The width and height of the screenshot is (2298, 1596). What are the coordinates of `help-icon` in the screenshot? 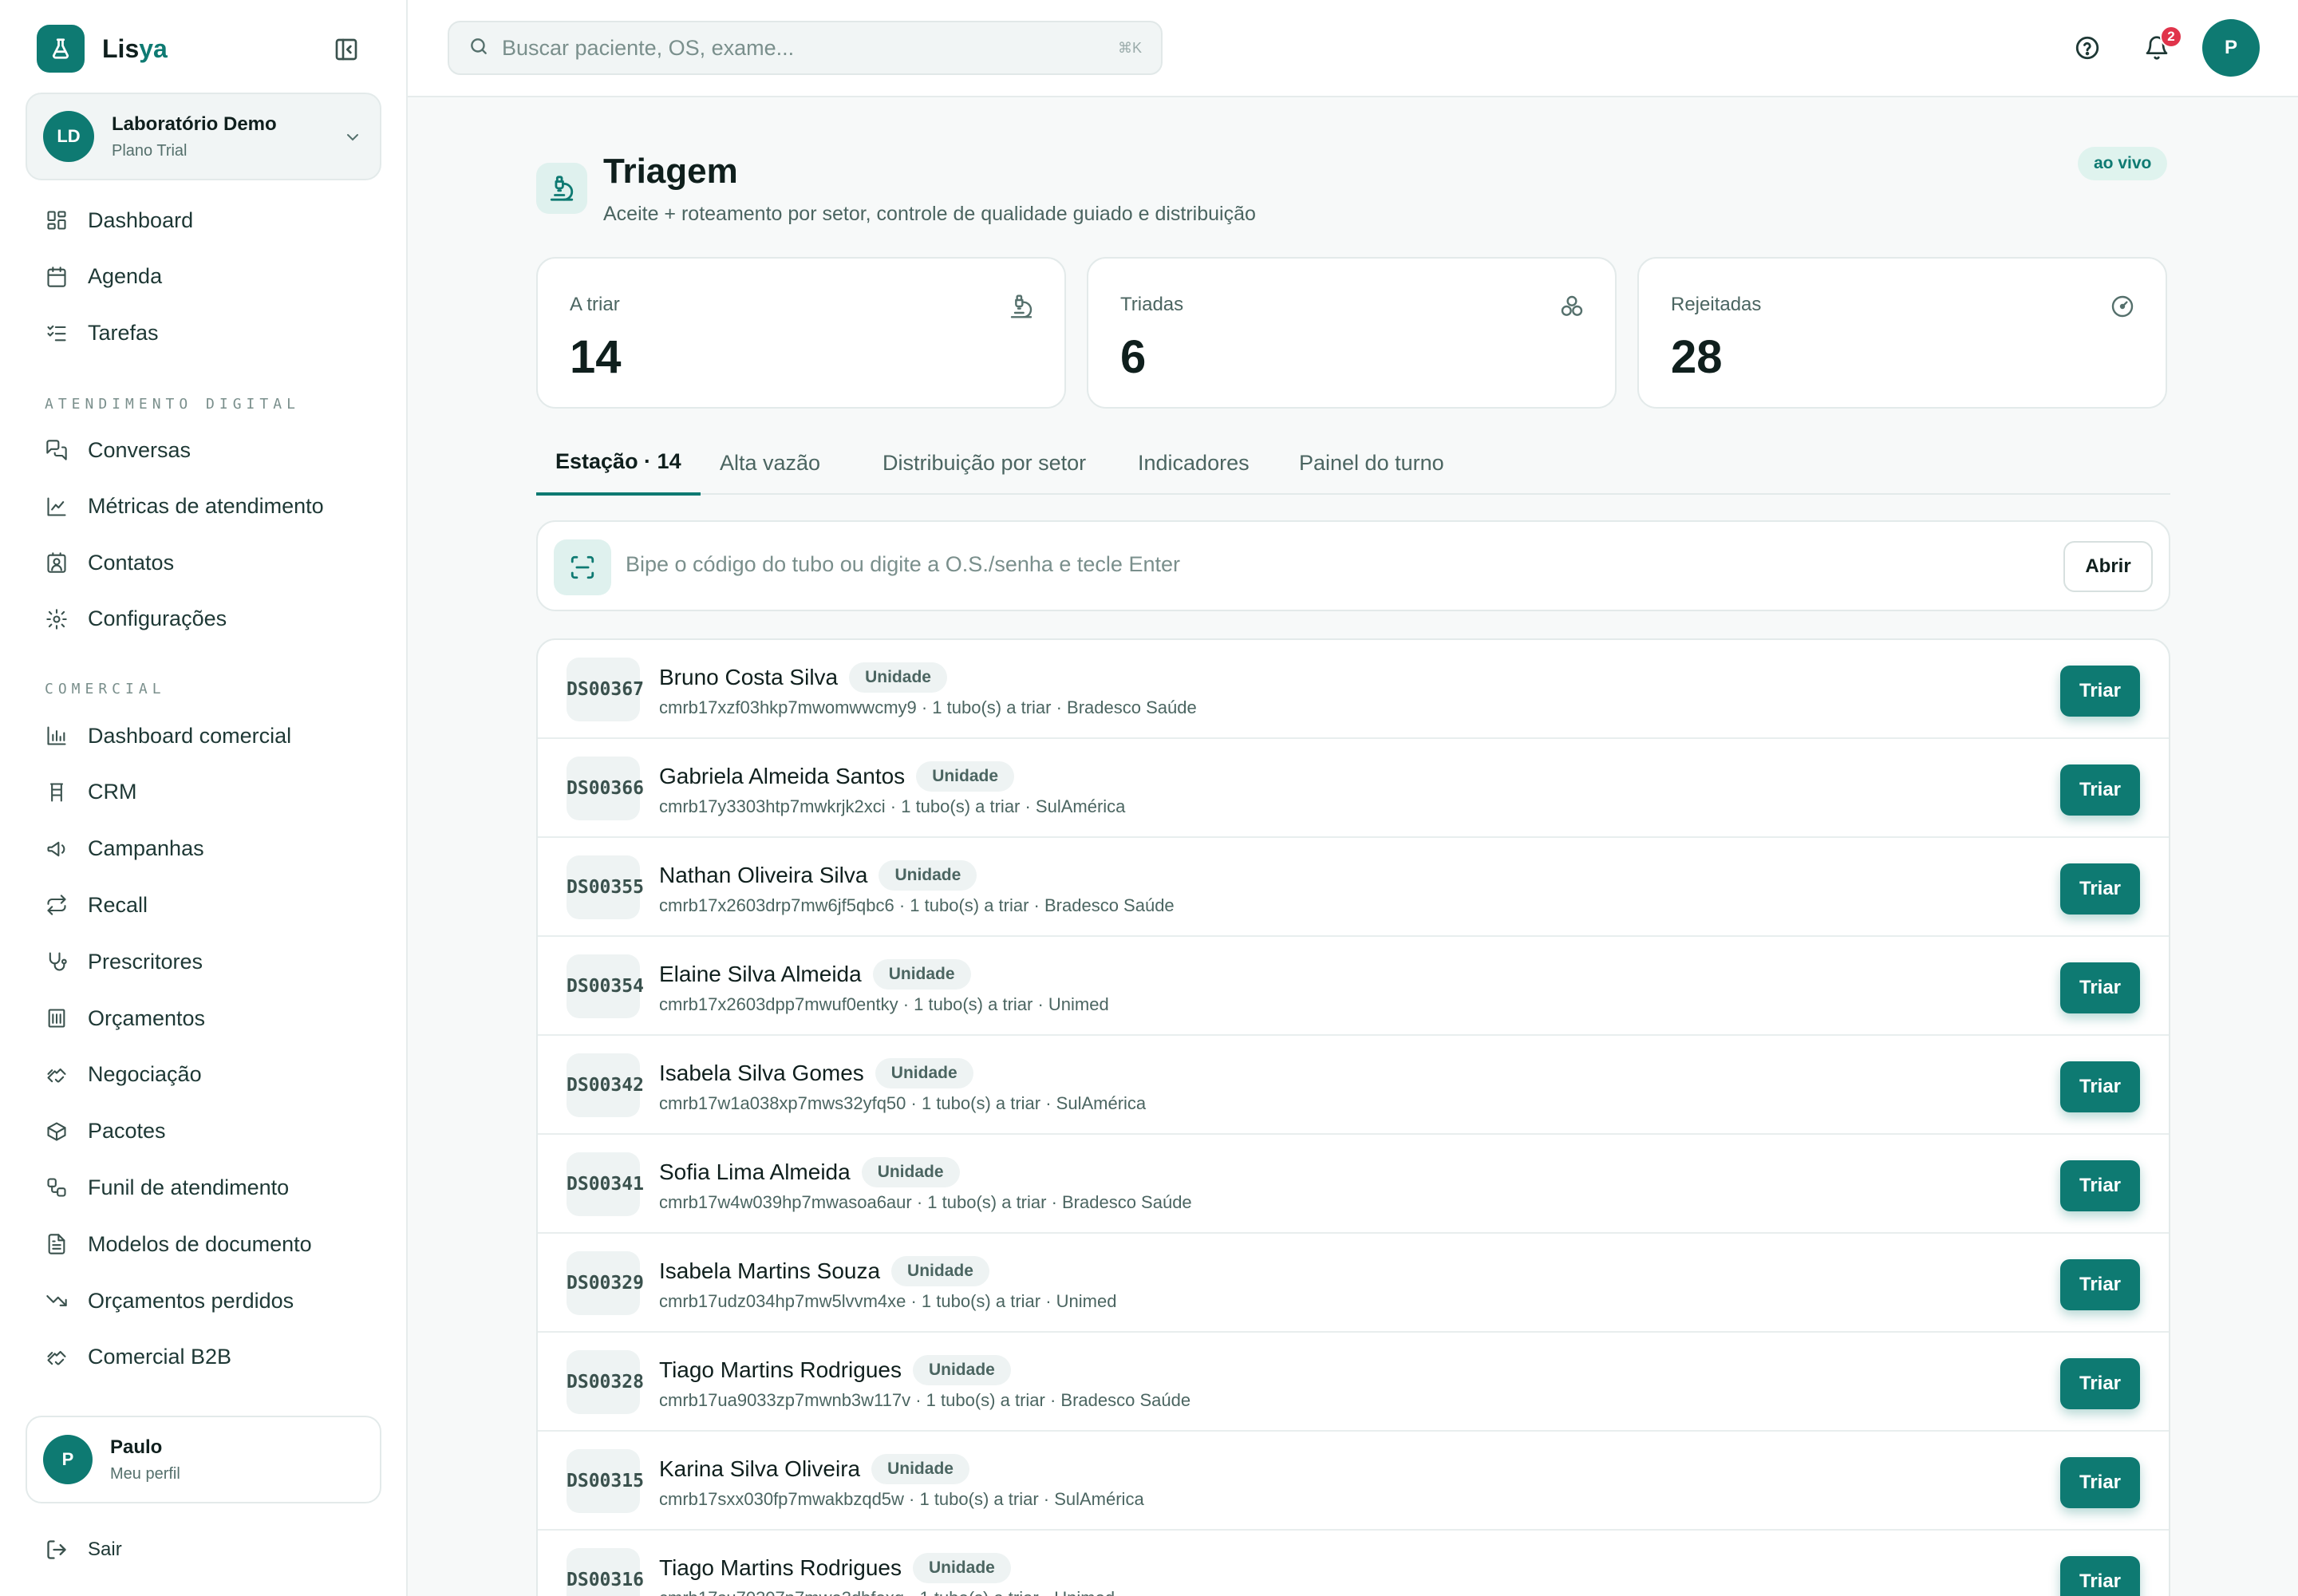 It's located at (2087, 48).